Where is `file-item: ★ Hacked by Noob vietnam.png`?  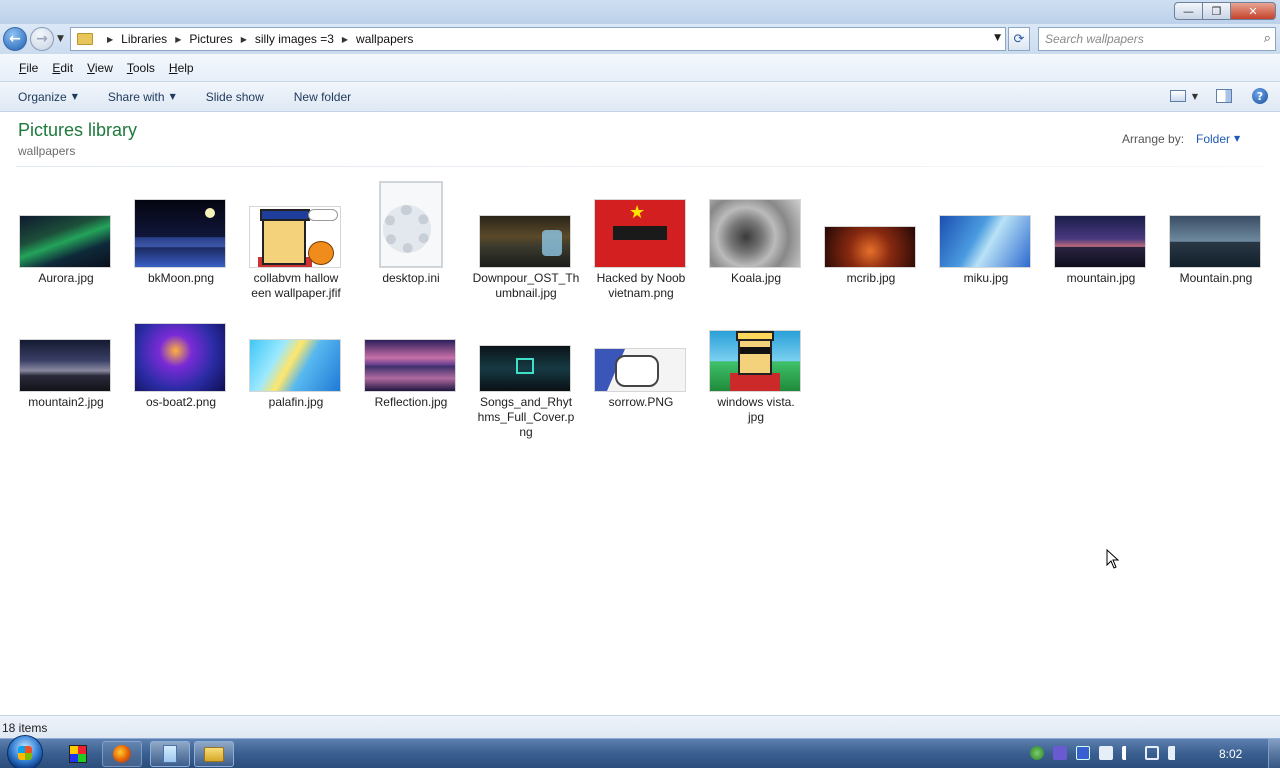
file-item: ★ Hacked by Noob vietnam.png is located at coordinates (641, 244).